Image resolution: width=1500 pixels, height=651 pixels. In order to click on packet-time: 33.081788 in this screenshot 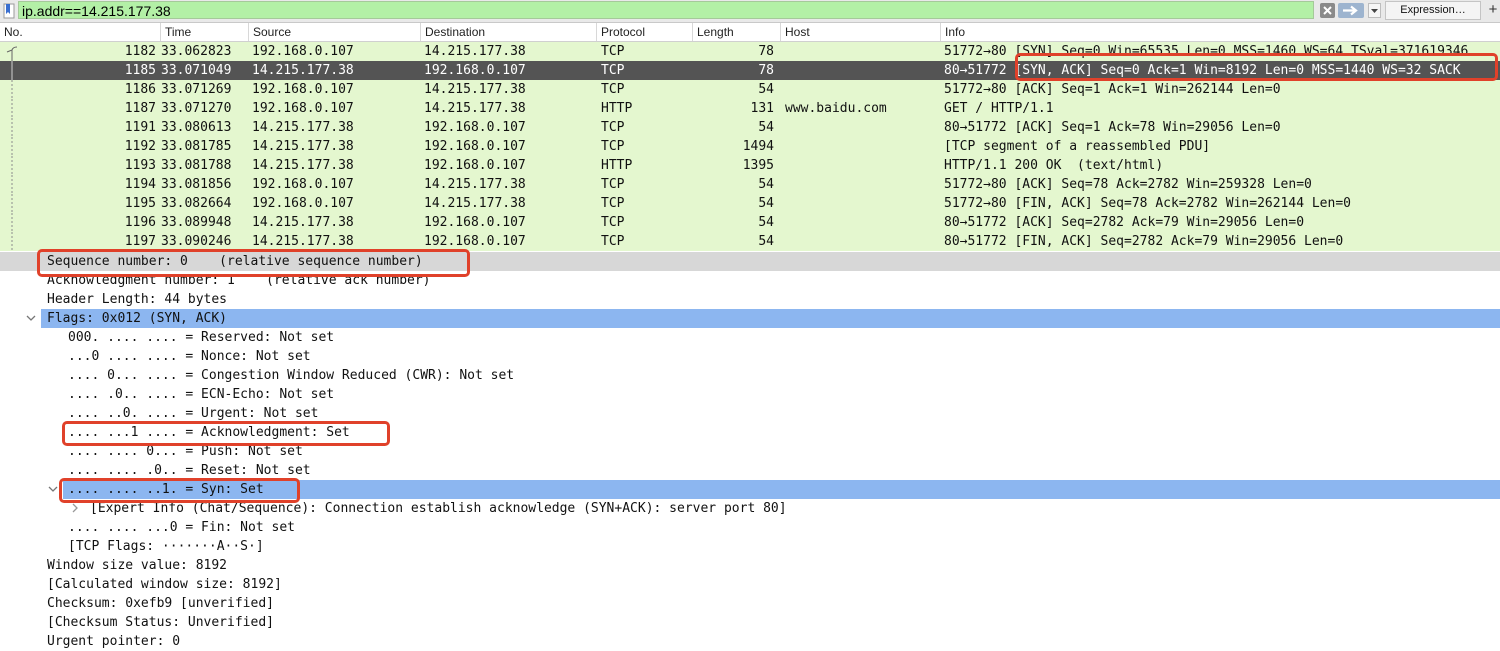, I will do `click(196, 165)`.